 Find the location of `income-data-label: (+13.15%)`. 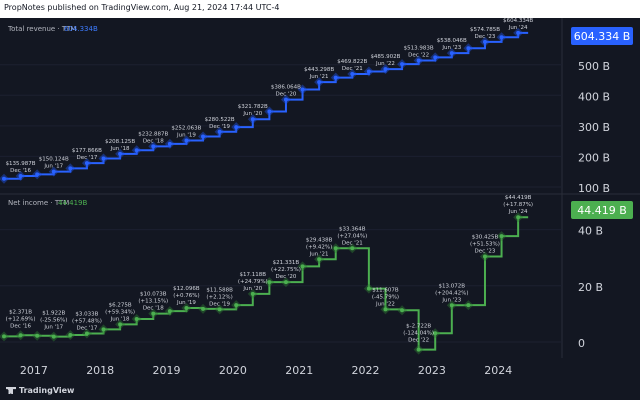

income-data-label: (+13.15%) is located at coordinates (153, 302).